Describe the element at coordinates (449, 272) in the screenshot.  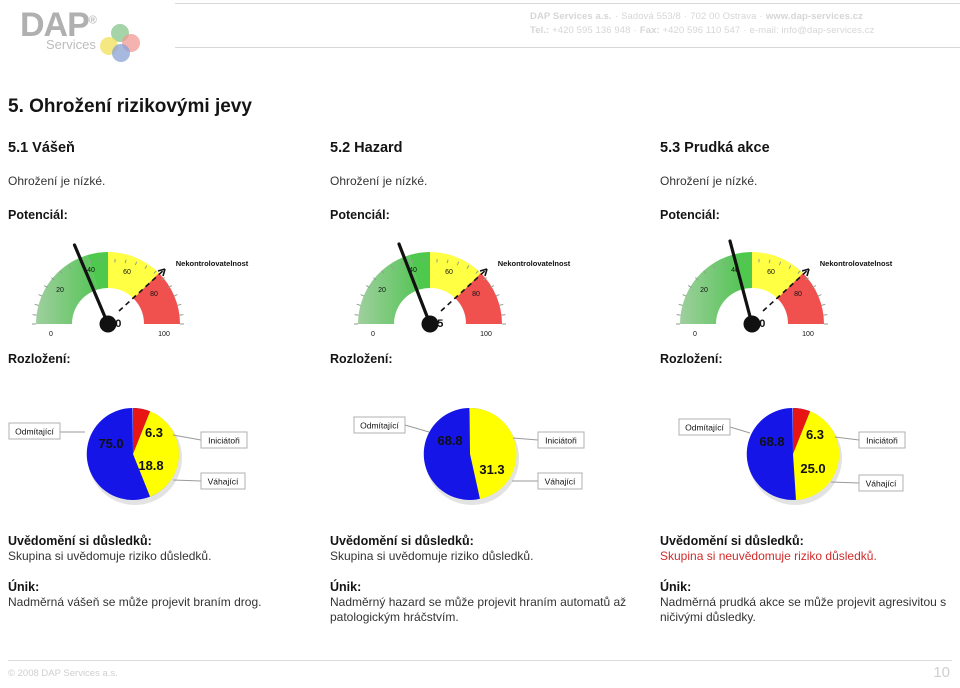
I see `gauge-tick-60: 60` at that location.